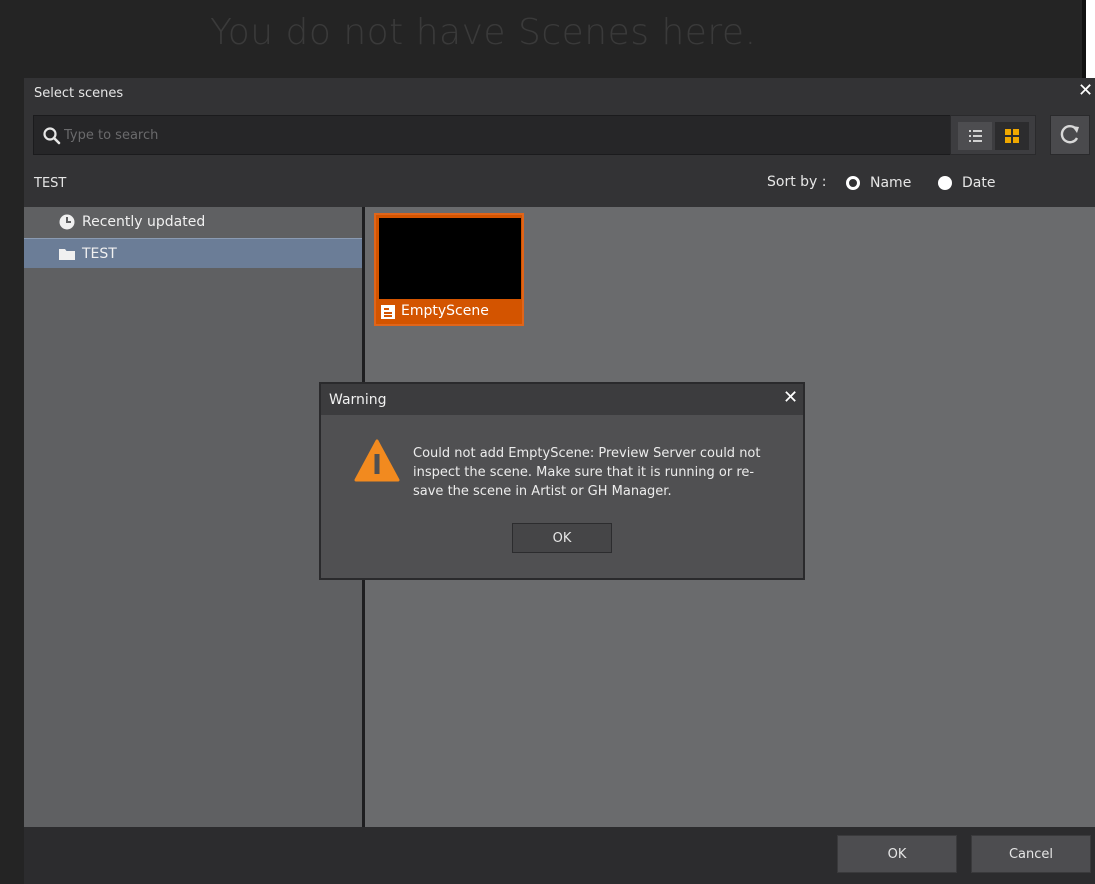 The height and width of the screenshot is (884, 1095). I want to click on list-view-button, so click(975, 136).